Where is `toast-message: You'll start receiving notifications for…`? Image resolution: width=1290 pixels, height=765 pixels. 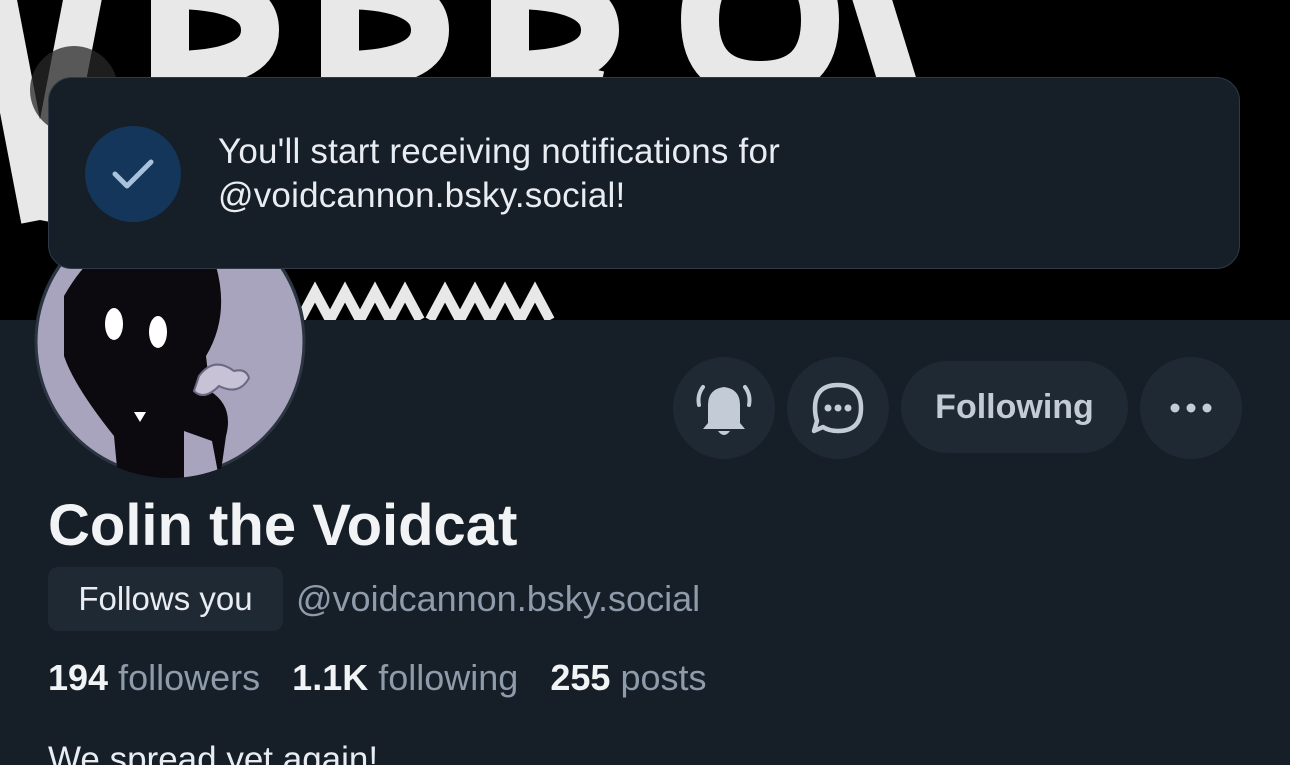
toast-message: You'll start receiving notifications for… is located at coordinates (668, 174).